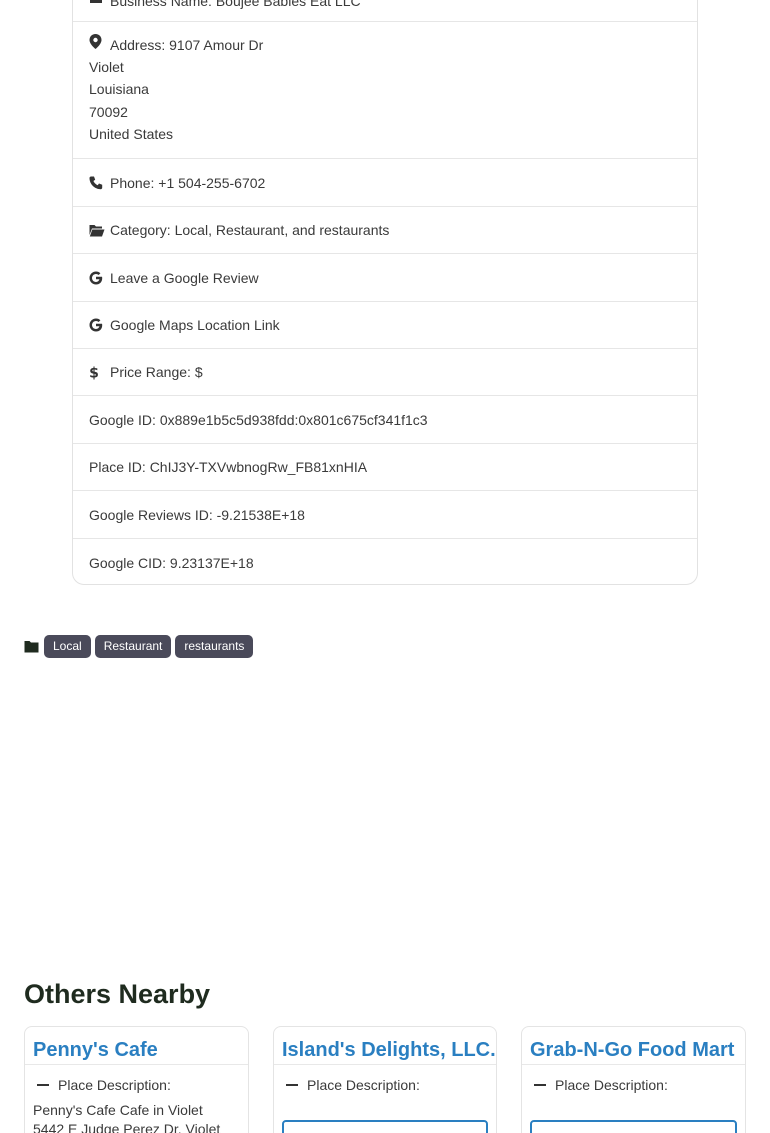 This screenshot has height=1133, width=770. What do you see at coordinates (133, 646) in the screenshot?
I see `tag-restaurant: Restaurant` at bounding box center [133, 646].